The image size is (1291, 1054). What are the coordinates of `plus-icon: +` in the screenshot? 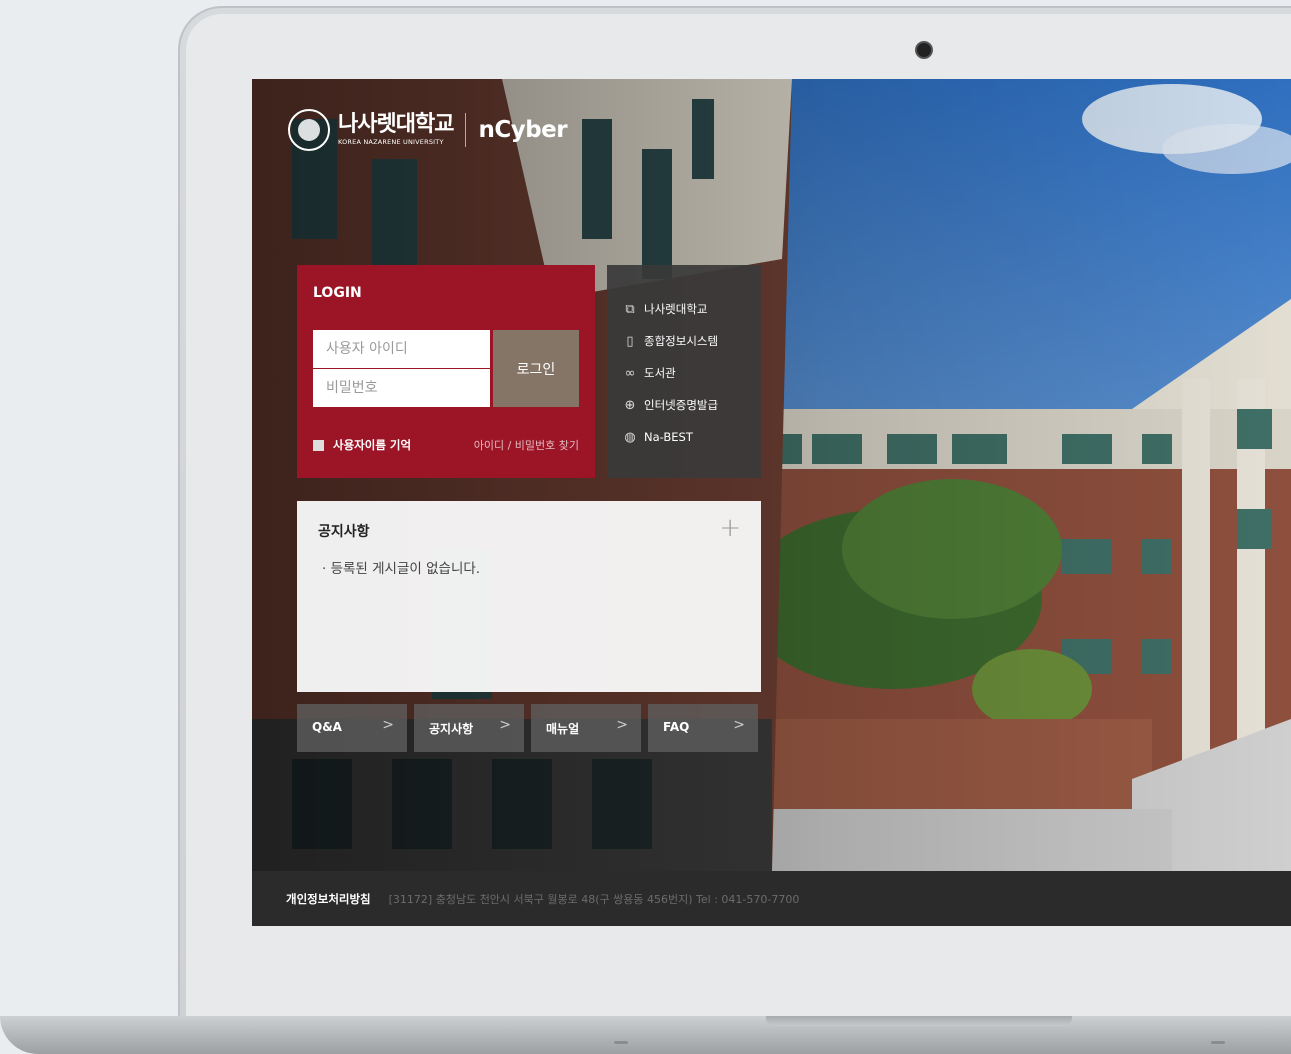 It's located at (730, 528).